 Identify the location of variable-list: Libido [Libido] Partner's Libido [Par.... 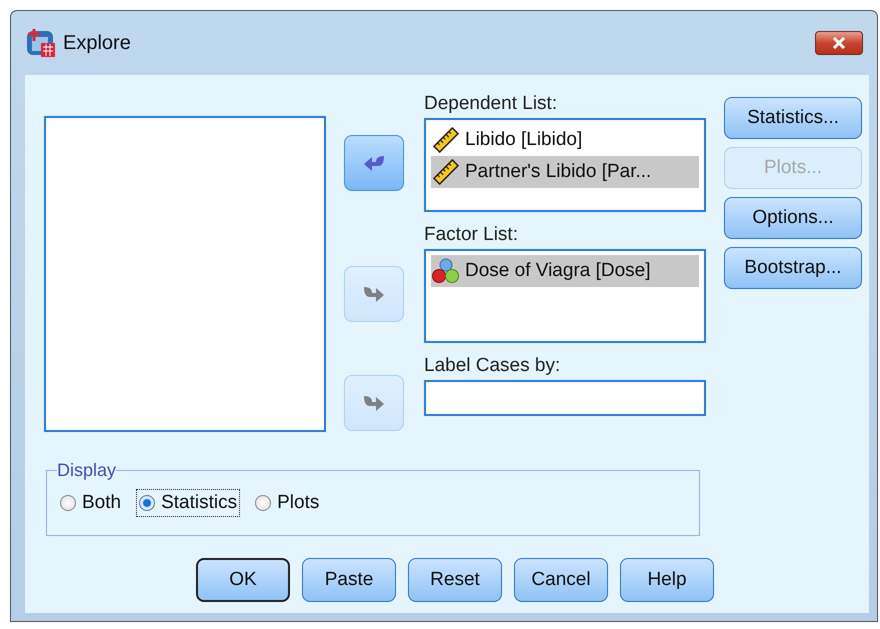
(565, 165).